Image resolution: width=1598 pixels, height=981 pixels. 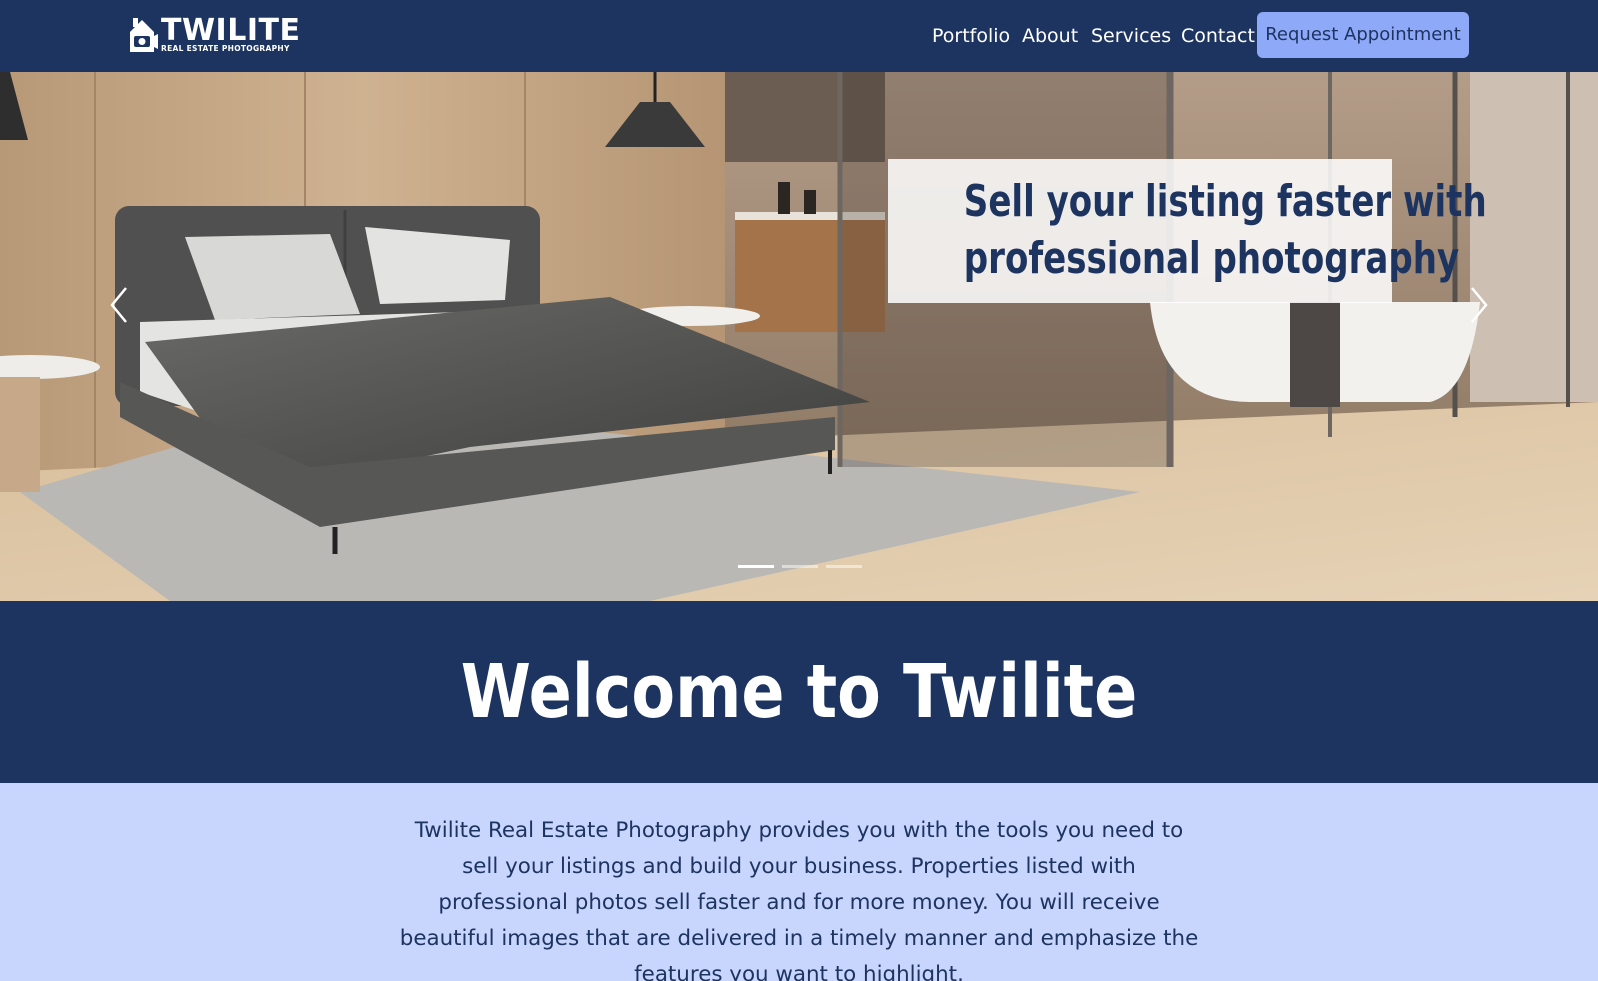 I want to click on house-camera-icon, so click(x=144, y=35).